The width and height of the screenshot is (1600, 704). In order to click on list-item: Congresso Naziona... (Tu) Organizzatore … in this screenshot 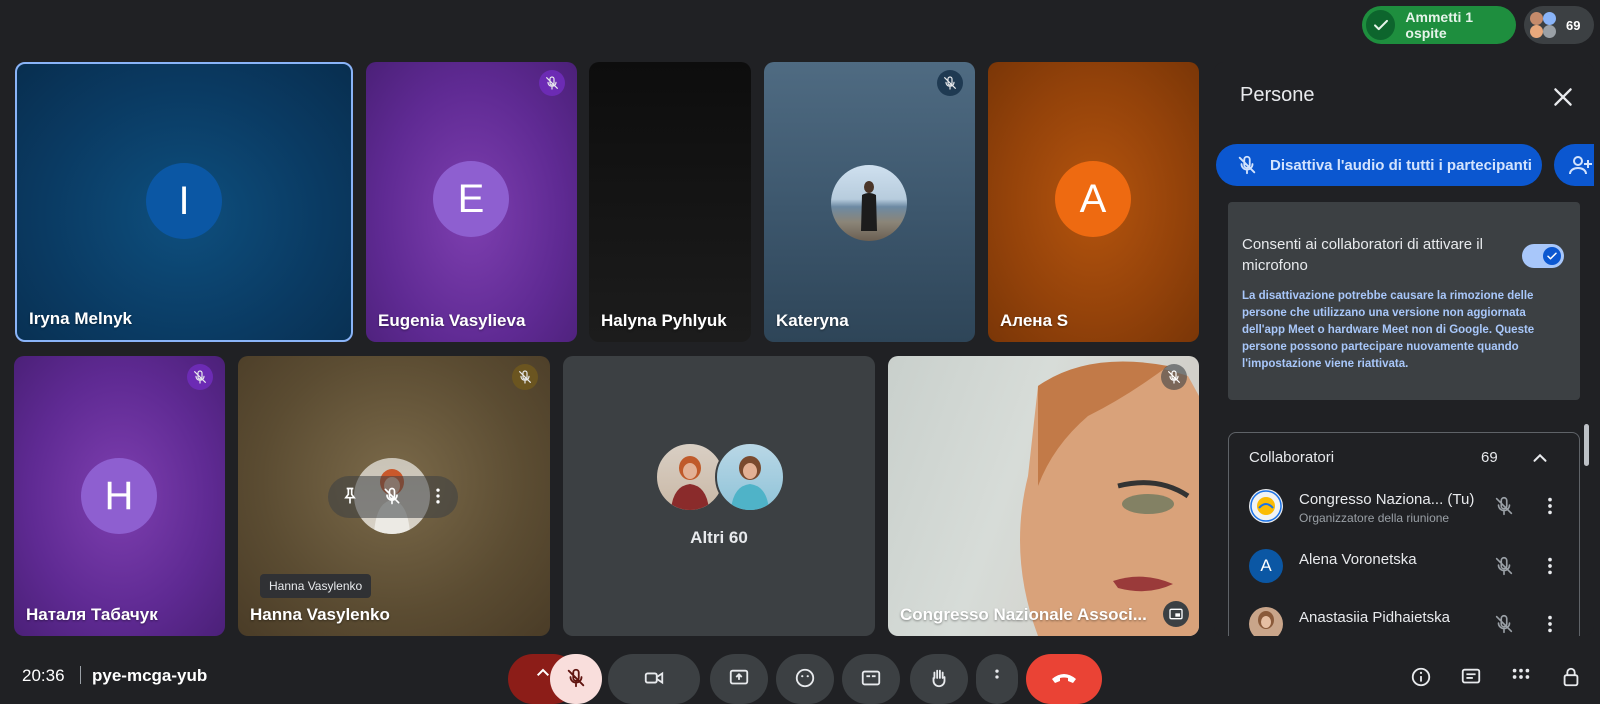, I will do `click(1414, 509)`.